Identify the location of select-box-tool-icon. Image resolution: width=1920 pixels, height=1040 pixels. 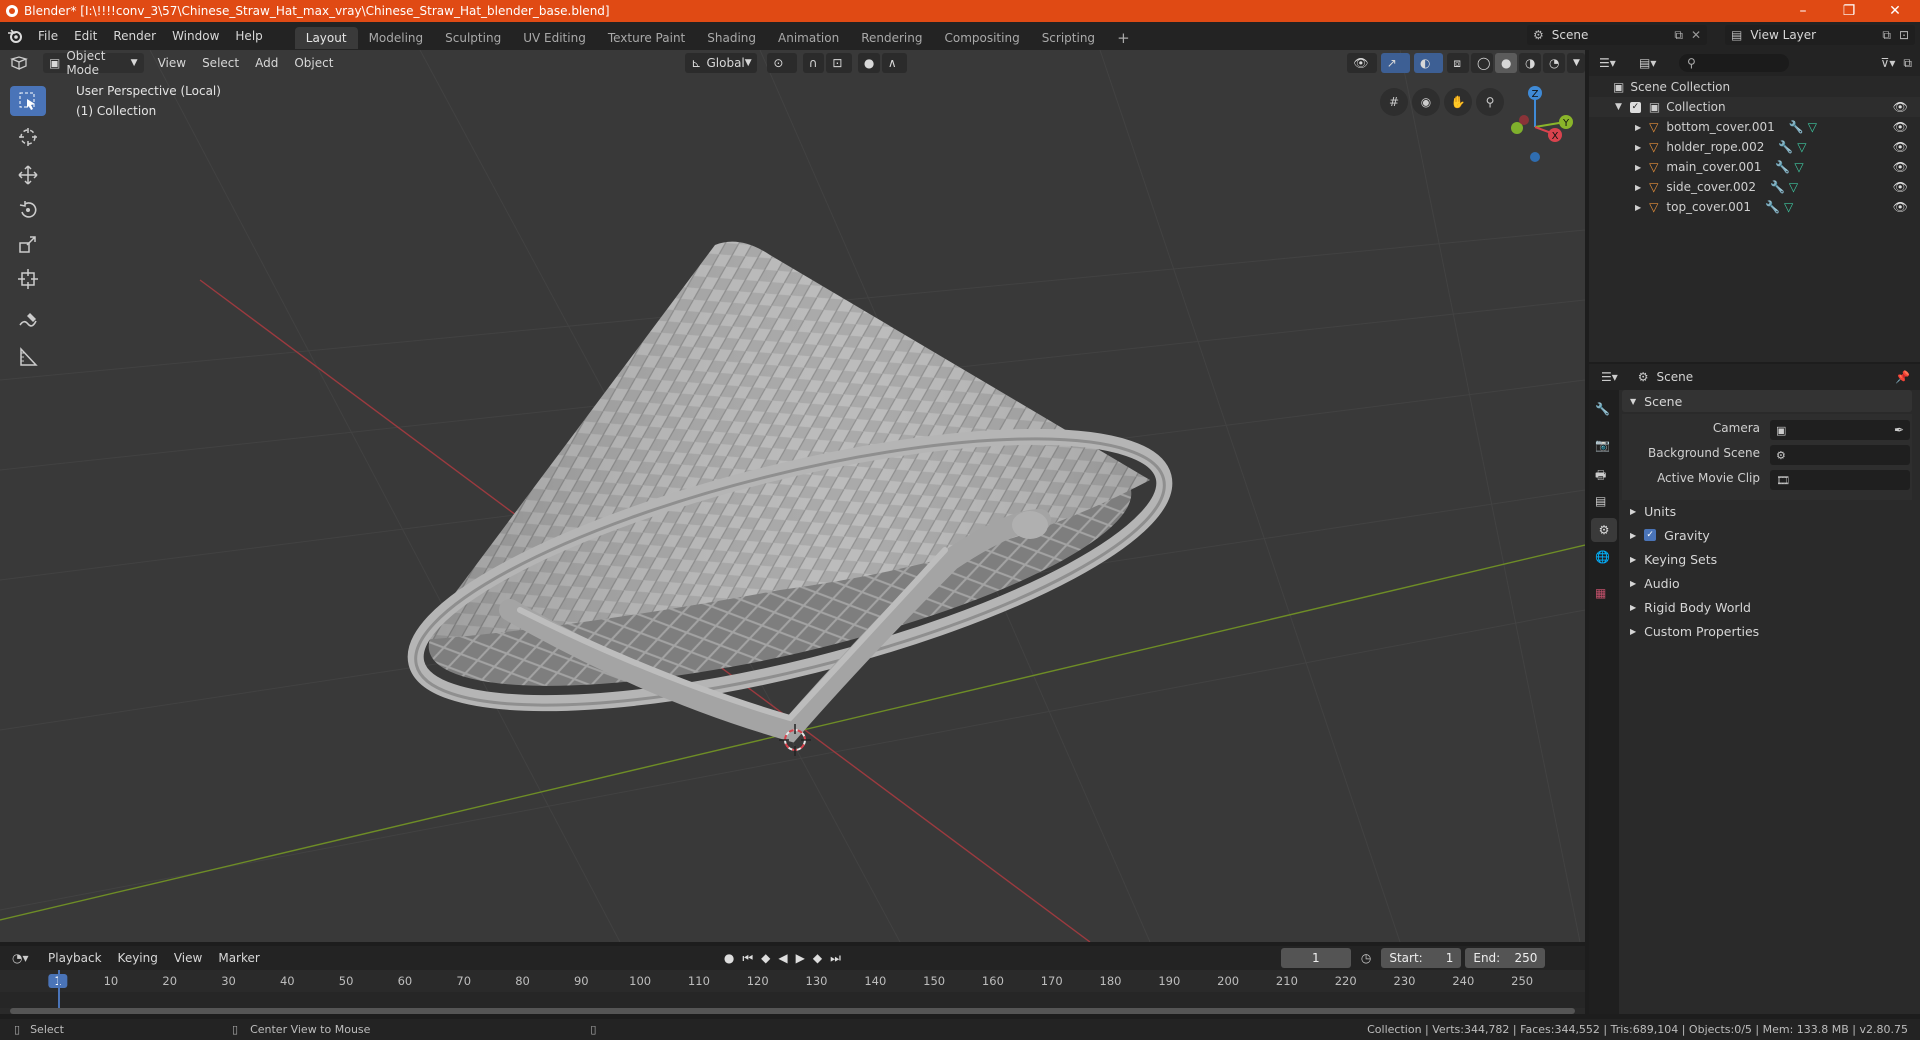
(28, 101).